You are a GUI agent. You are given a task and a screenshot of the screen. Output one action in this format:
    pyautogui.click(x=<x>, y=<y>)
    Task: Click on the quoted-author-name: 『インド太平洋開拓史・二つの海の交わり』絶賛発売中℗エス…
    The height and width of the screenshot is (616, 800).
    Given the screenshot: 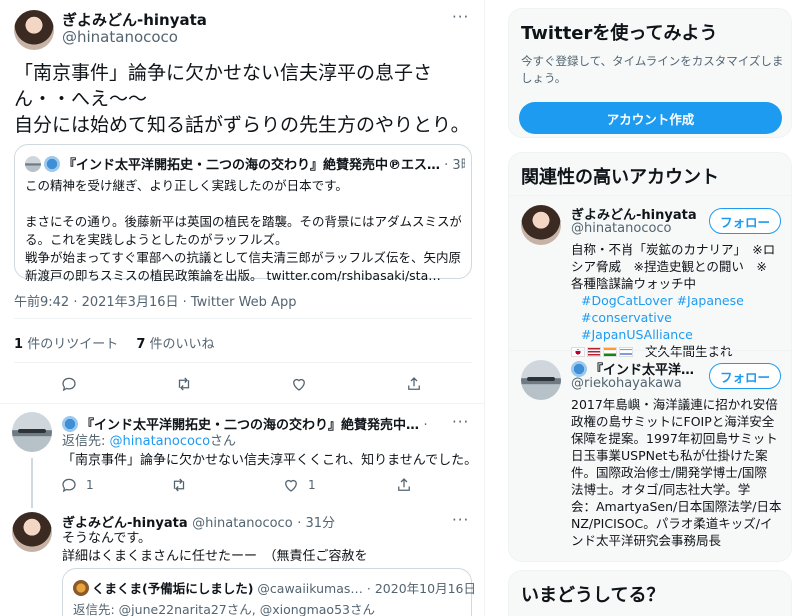 What is the action you would take?
    pyautogui.click(x=252, y=165)
    